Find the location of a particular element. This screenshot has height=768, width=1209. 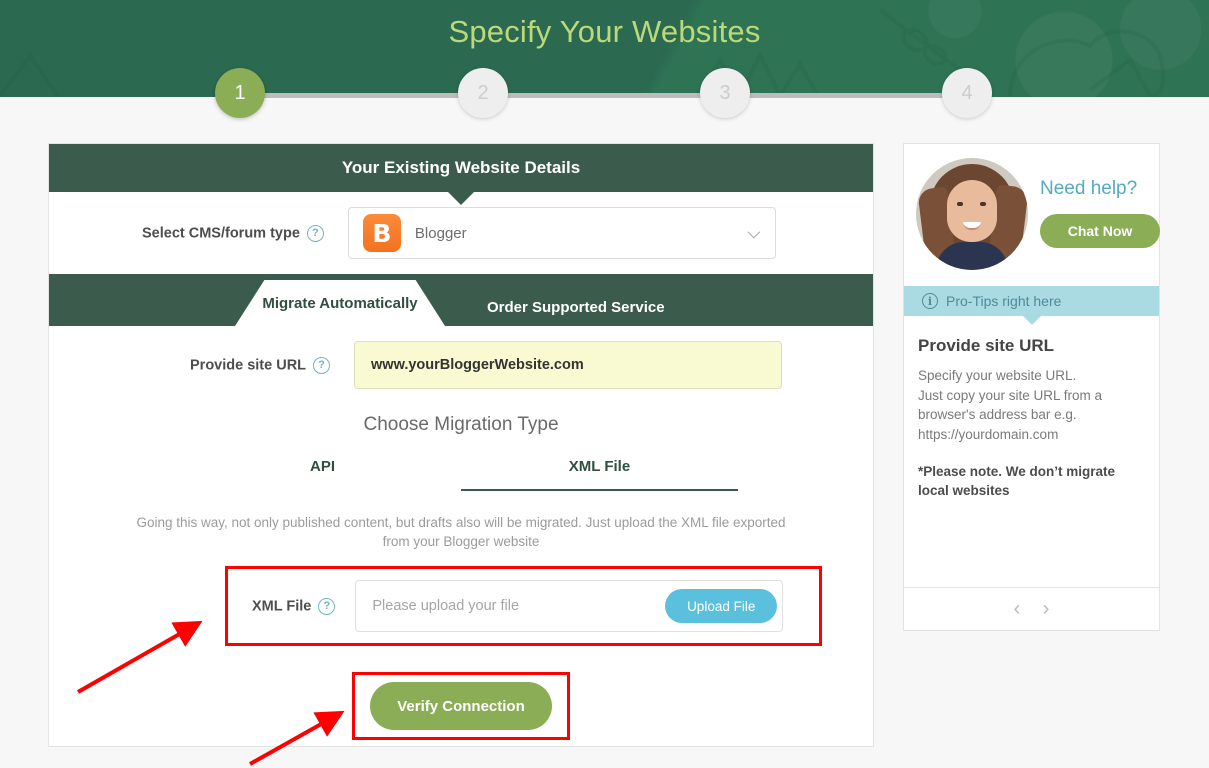

chevron-down-icon is located at coordinates (754, 232).